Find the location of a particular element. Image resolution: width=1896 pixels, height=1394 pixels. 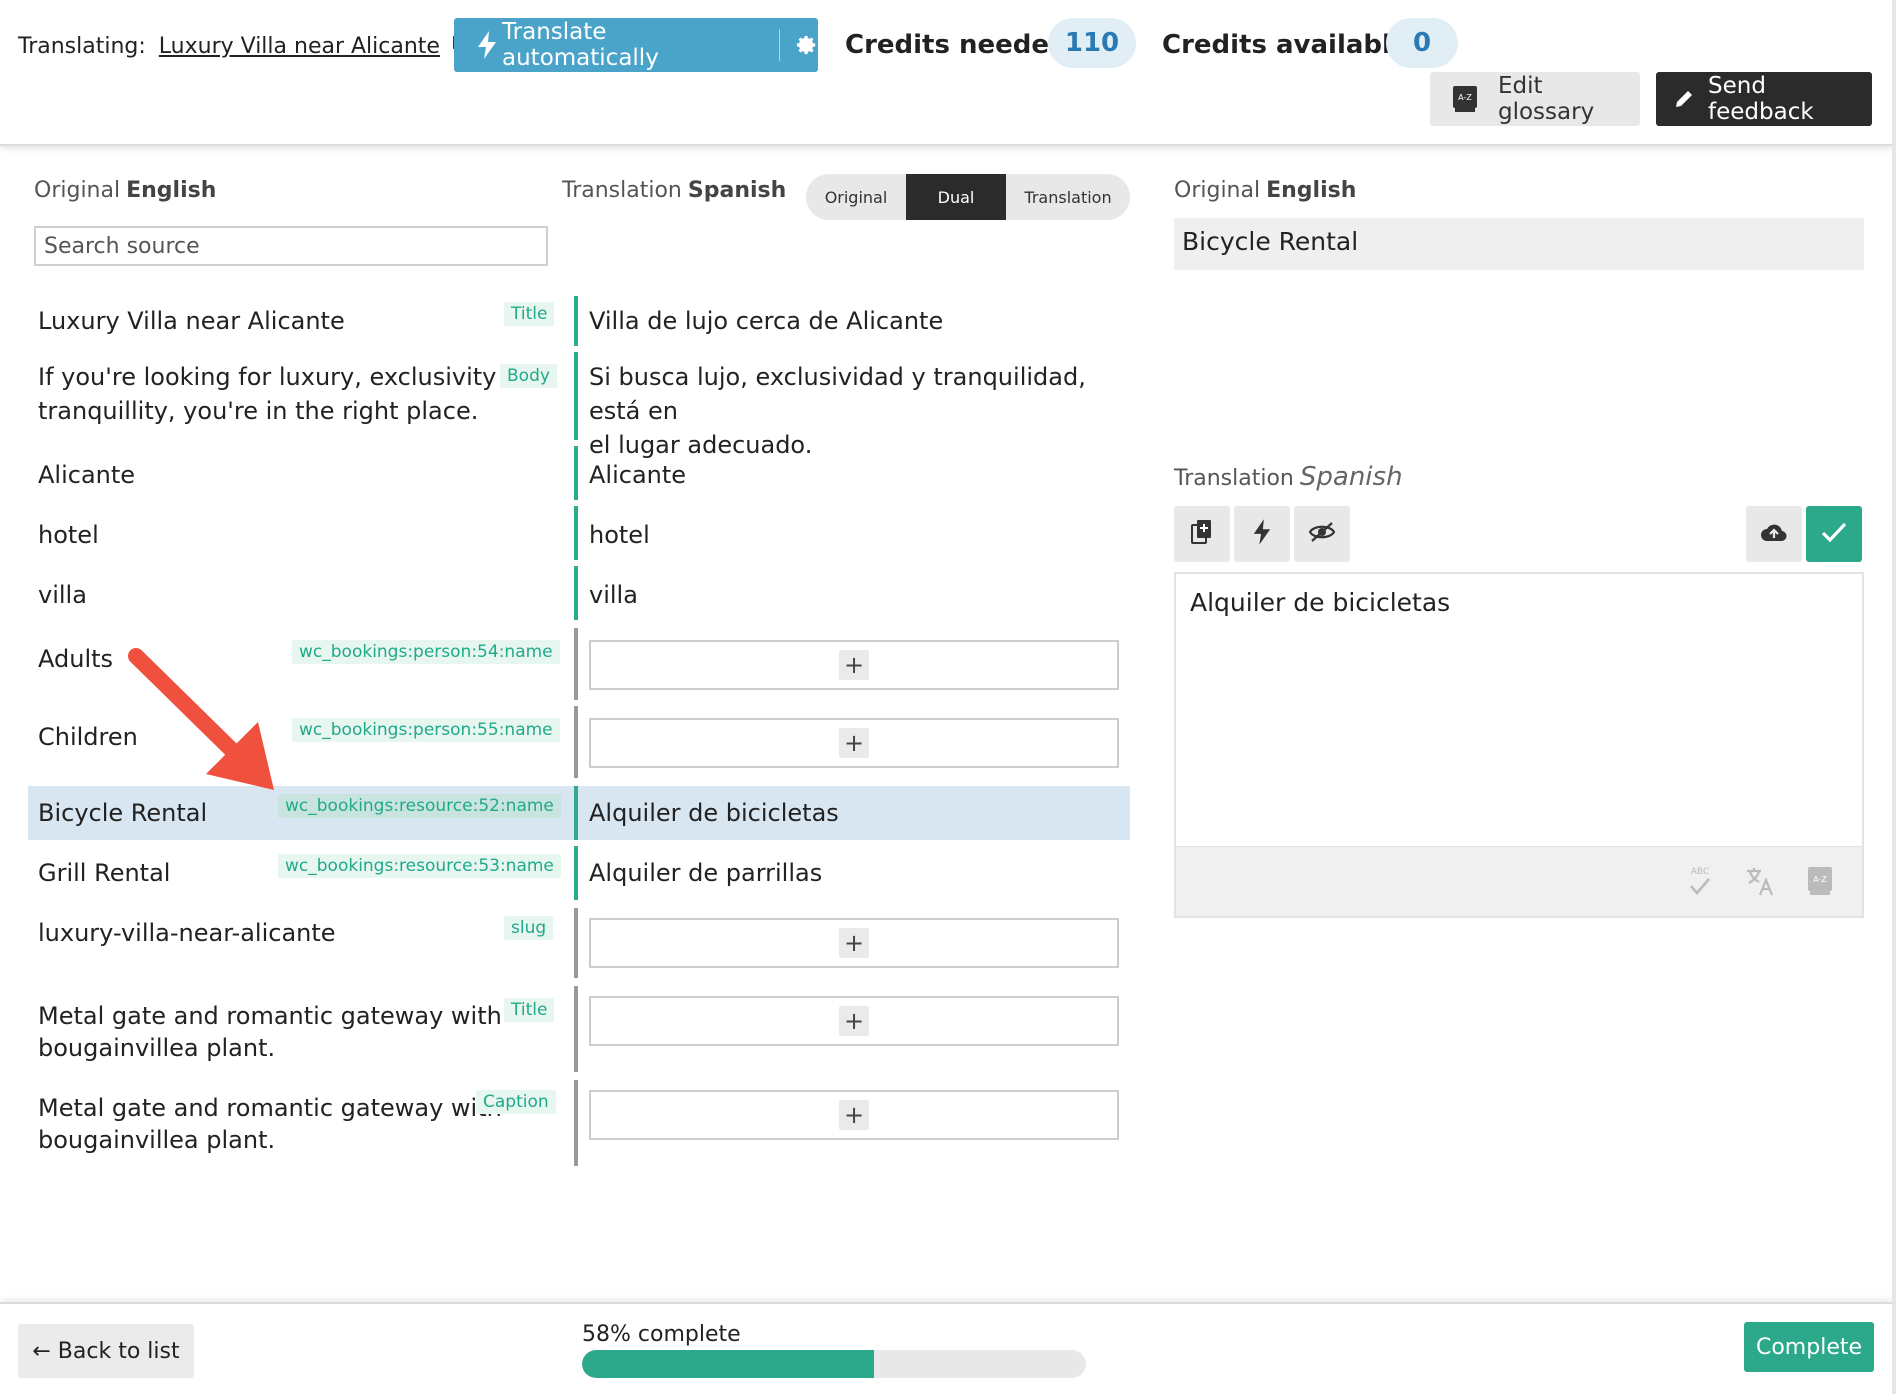

progress-bar-fill is located at coordinates (728, 1364).